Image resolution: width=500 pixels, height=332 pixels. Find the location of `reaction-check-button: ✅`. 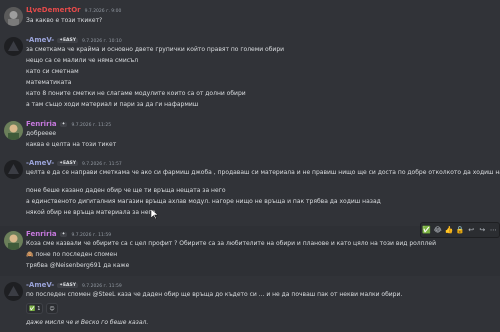

reaction-check-button: ✅ is located at coordinates (427, 230).